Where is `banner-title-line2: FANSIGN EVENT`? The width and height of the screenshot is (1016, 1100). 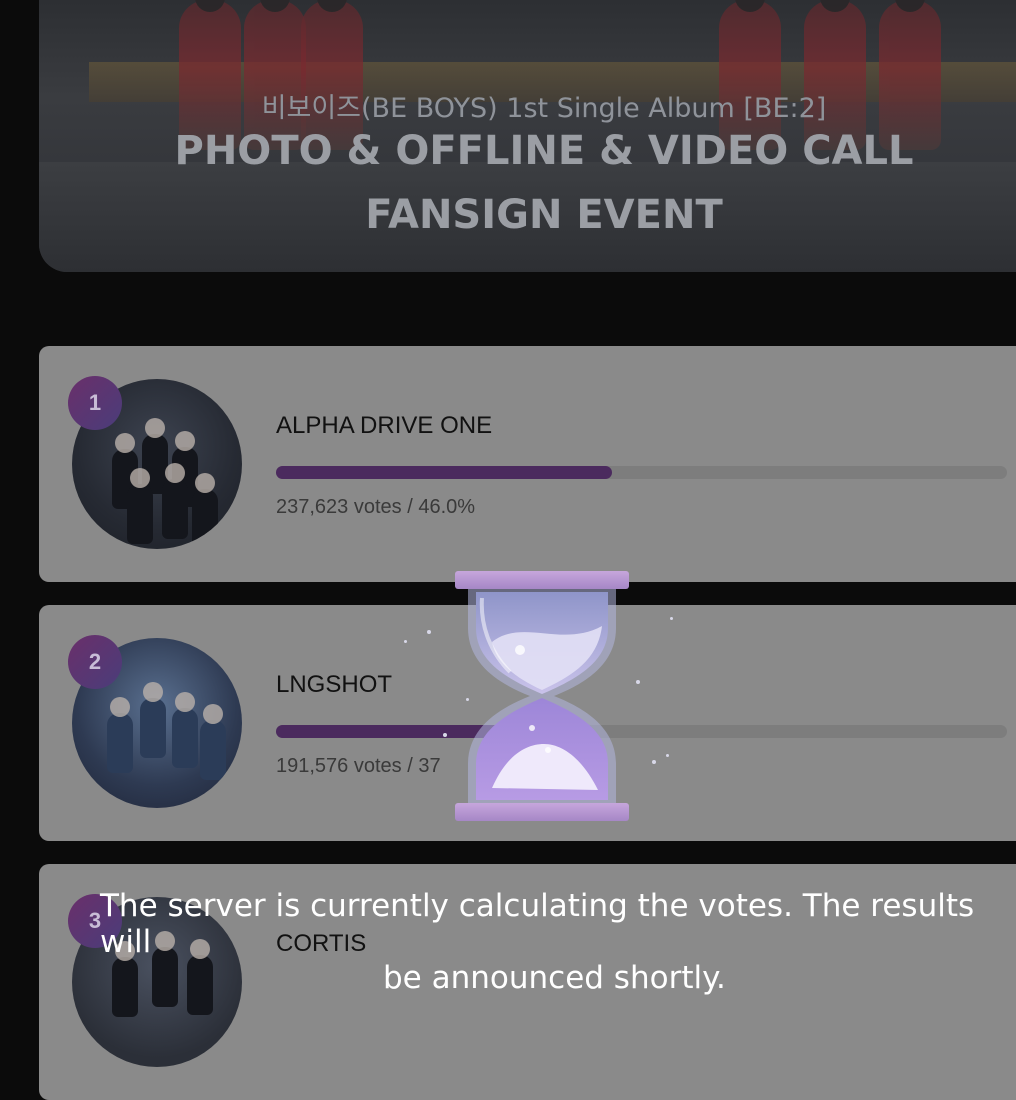
banner-title-line2: FANSIGN EVENT is located at coordinates (544, 215).